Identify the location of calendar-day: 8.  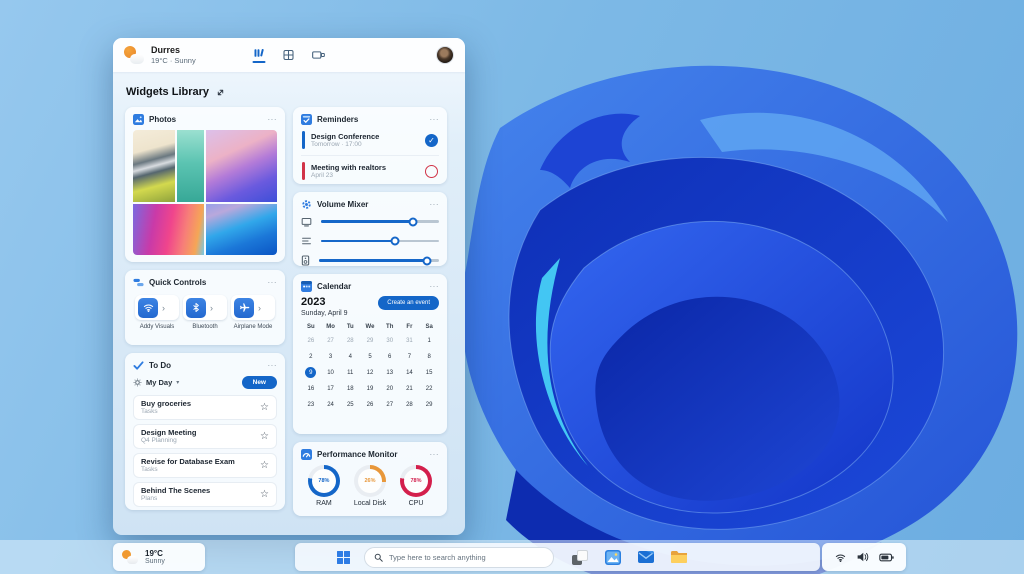
(429, 356).